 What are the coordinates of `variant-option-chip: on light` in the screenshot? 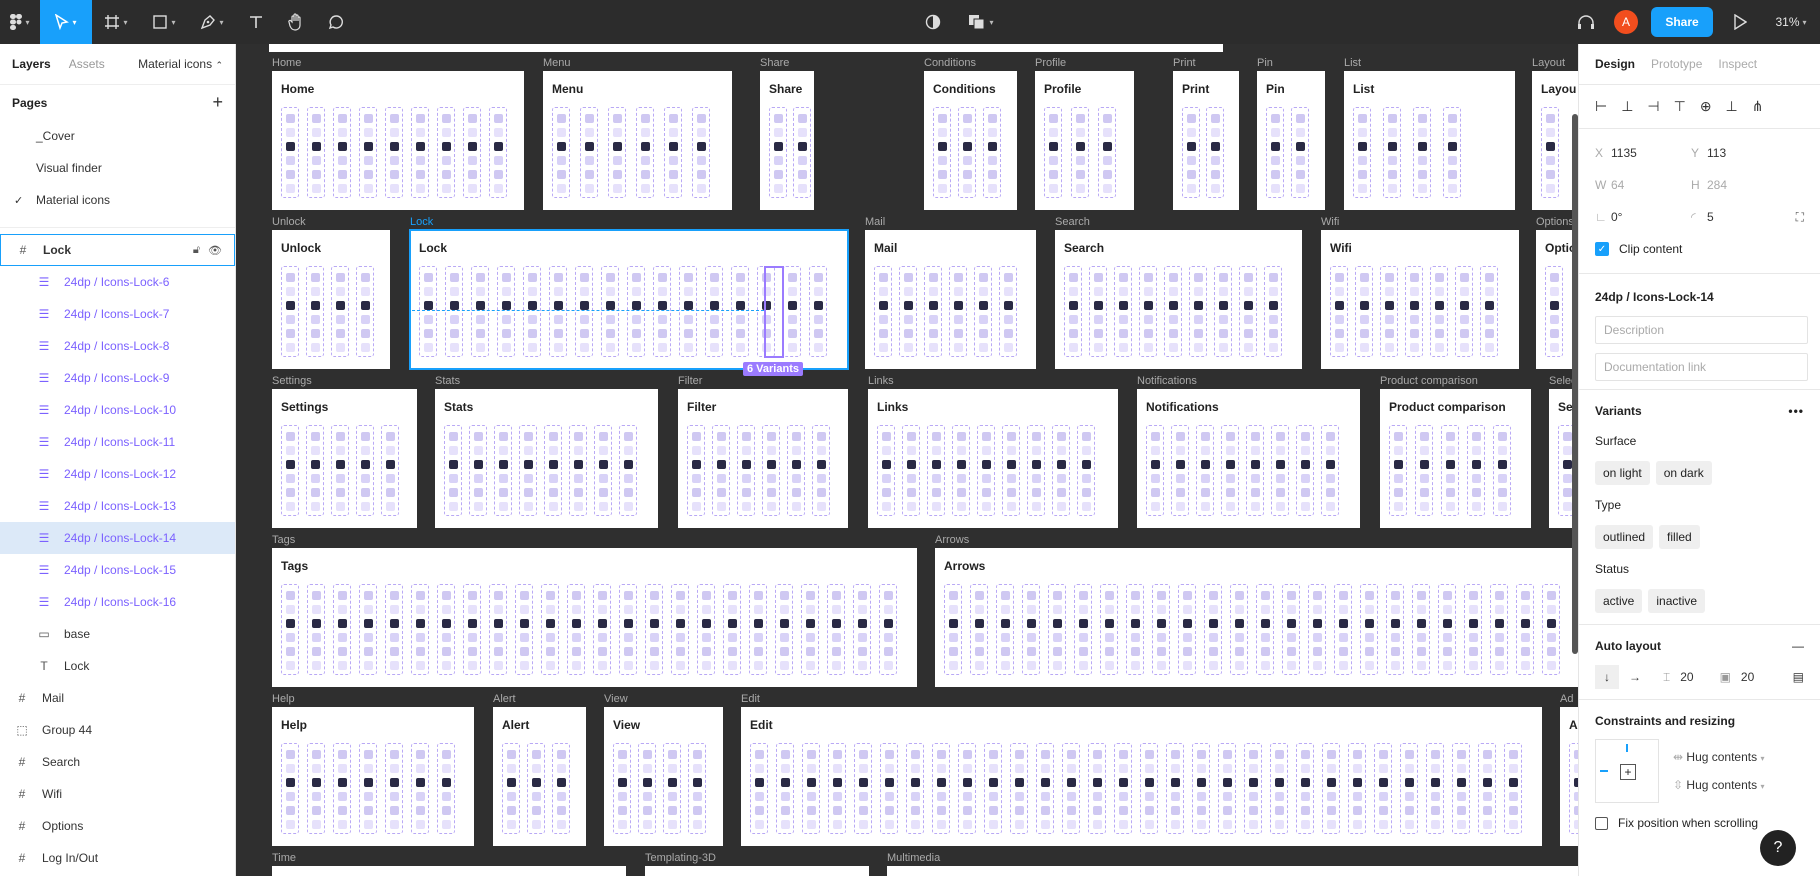 It's located at (1622, 473).